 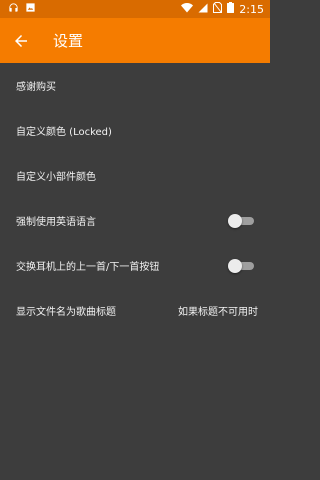 I want to click on signal-icon, so click(x=203, y=9).